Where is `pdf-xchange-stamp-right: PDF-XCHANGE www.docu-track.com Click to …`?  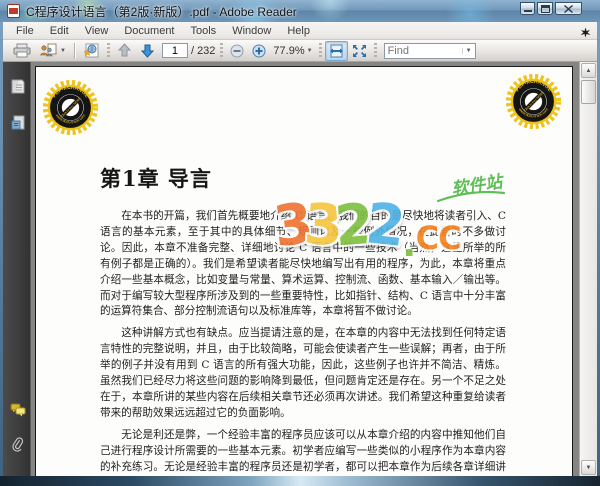 pdf-xchange-stamp-right: PDF-XCHANGE www.docu-track.com Click to … is located at coordinates (533, 101).